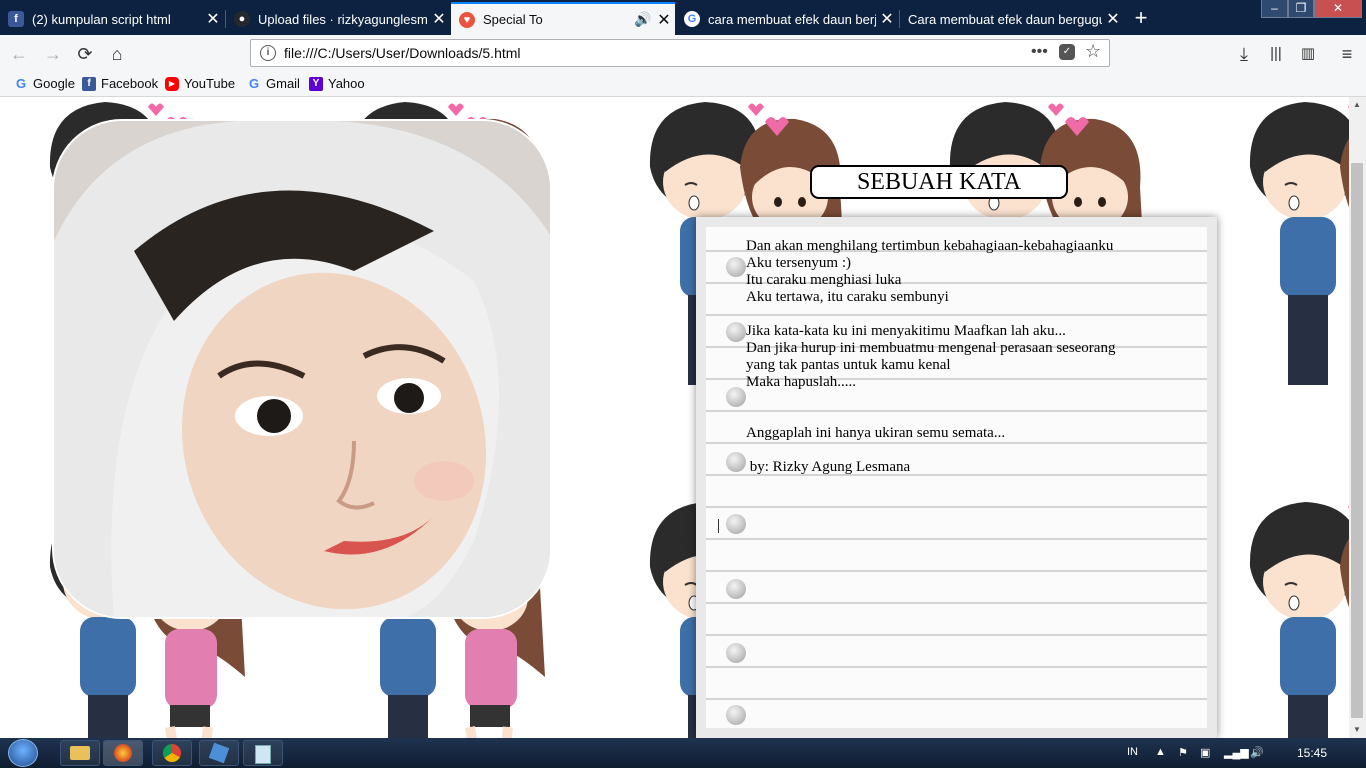 The width and height of the screenshot is (1366, 768). I want to click on virtualbox-icon, so click(219, 753).